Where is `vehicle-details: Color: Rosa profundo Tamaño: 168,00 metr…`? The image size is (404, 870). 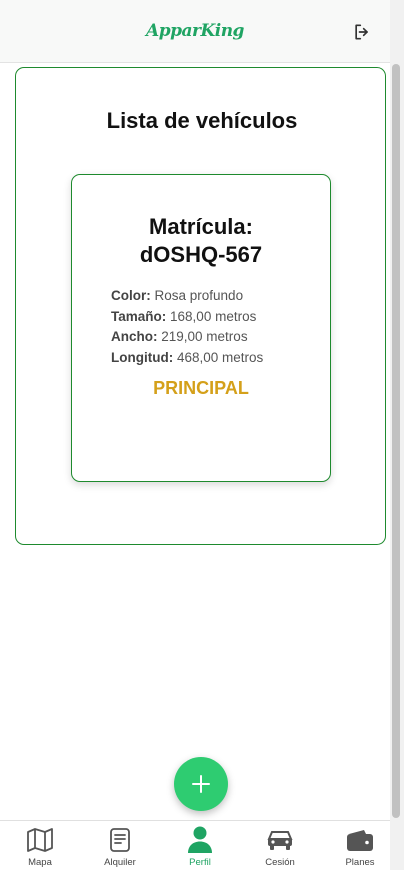 vehicle-details: Color: Rosa profundo Tamaño: 168,00 metr… is located at coordinates (187, 327).